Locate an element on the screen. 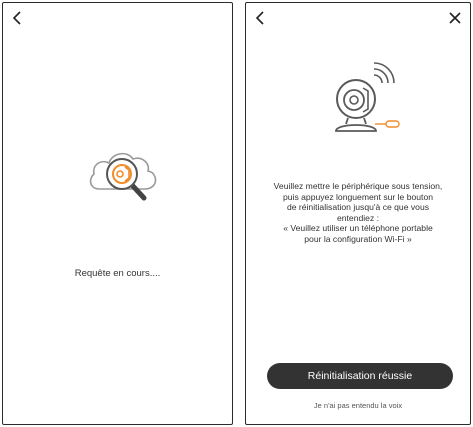 The image size is (473, 427). camera-reset-icon is located at coordinates (370, 102).